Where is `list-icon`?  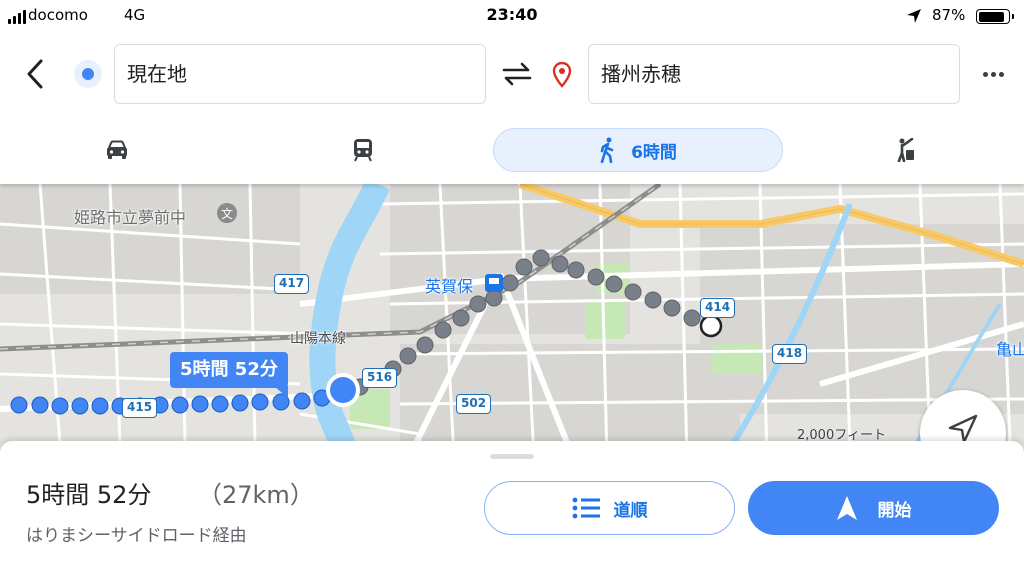 list-icon is located at coordinates (586, 508).